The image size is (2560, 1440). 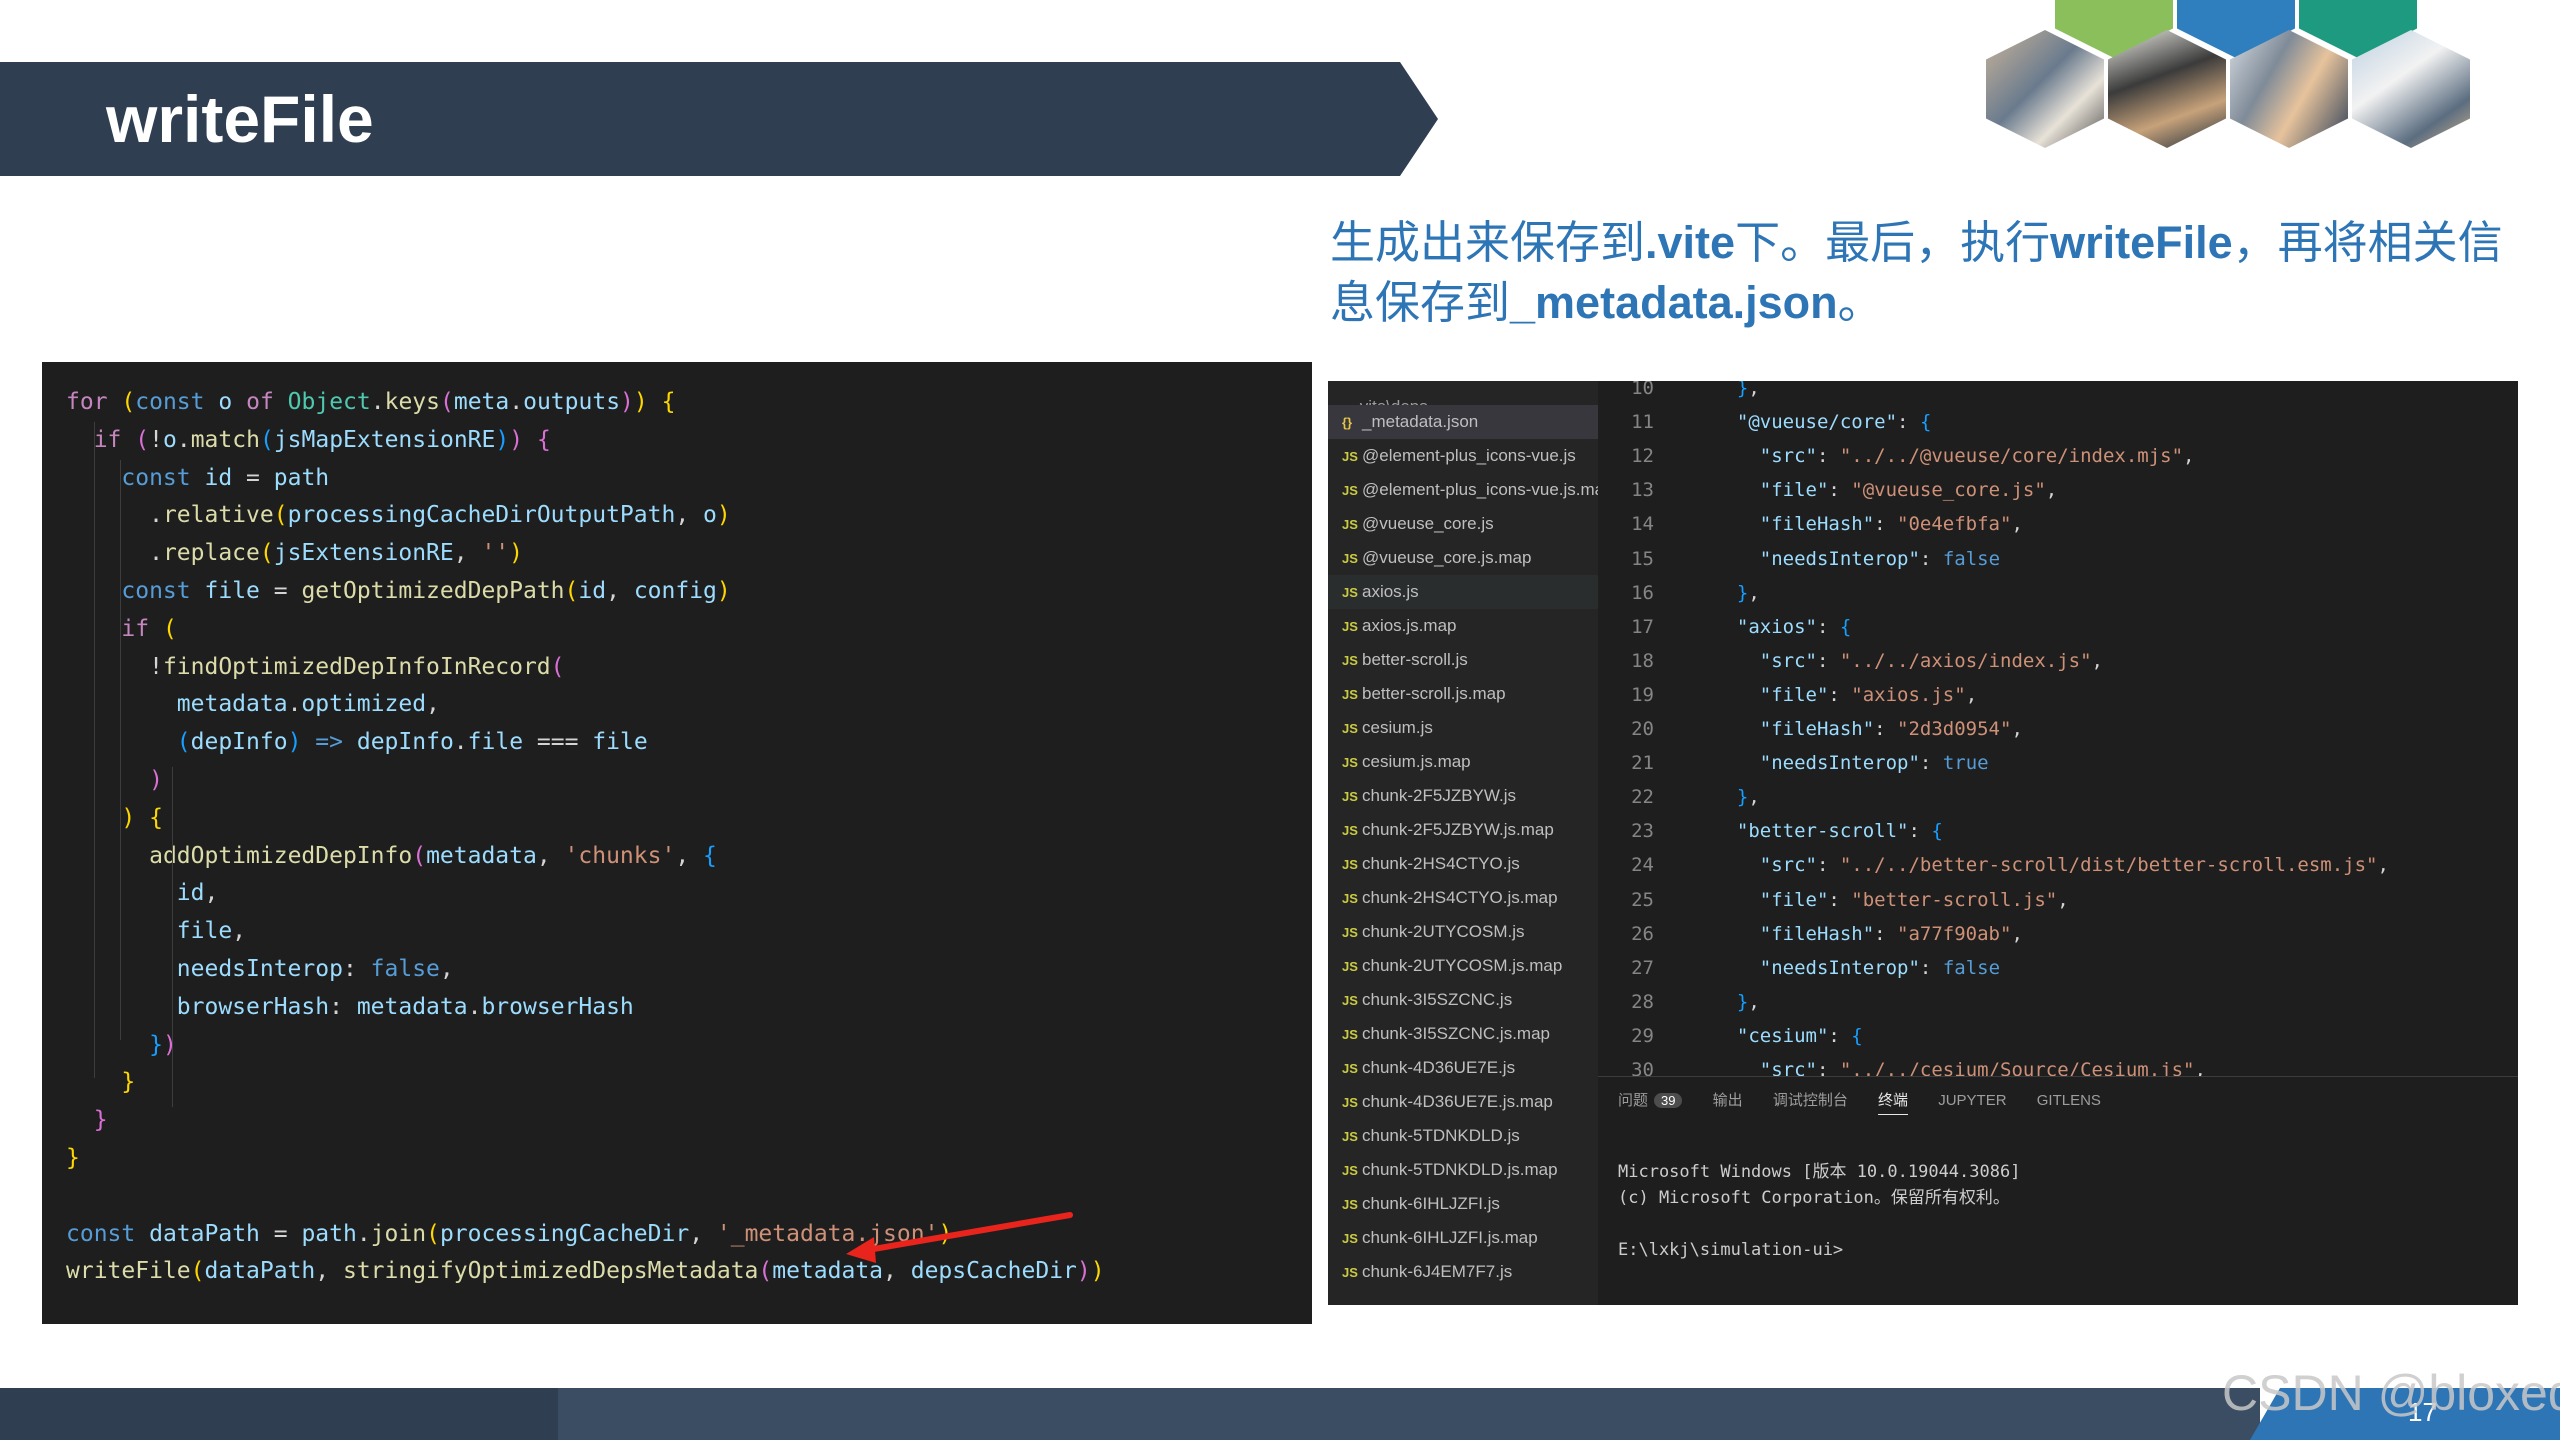 What do you see at coordinates (1463, 1238) in the screenshot?
I see `explorer-file-item: JS chunk-6IHLJZFI.js.map` at bounding box center [1463, 1238].